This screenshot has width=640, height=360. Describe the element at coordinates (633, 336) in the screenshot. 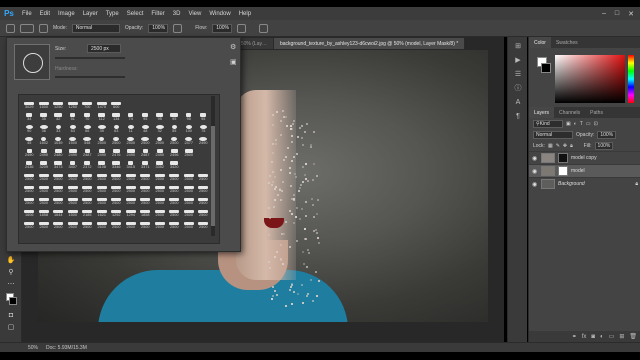

I see `delete-layer-icon: 🗑︎` at that location.